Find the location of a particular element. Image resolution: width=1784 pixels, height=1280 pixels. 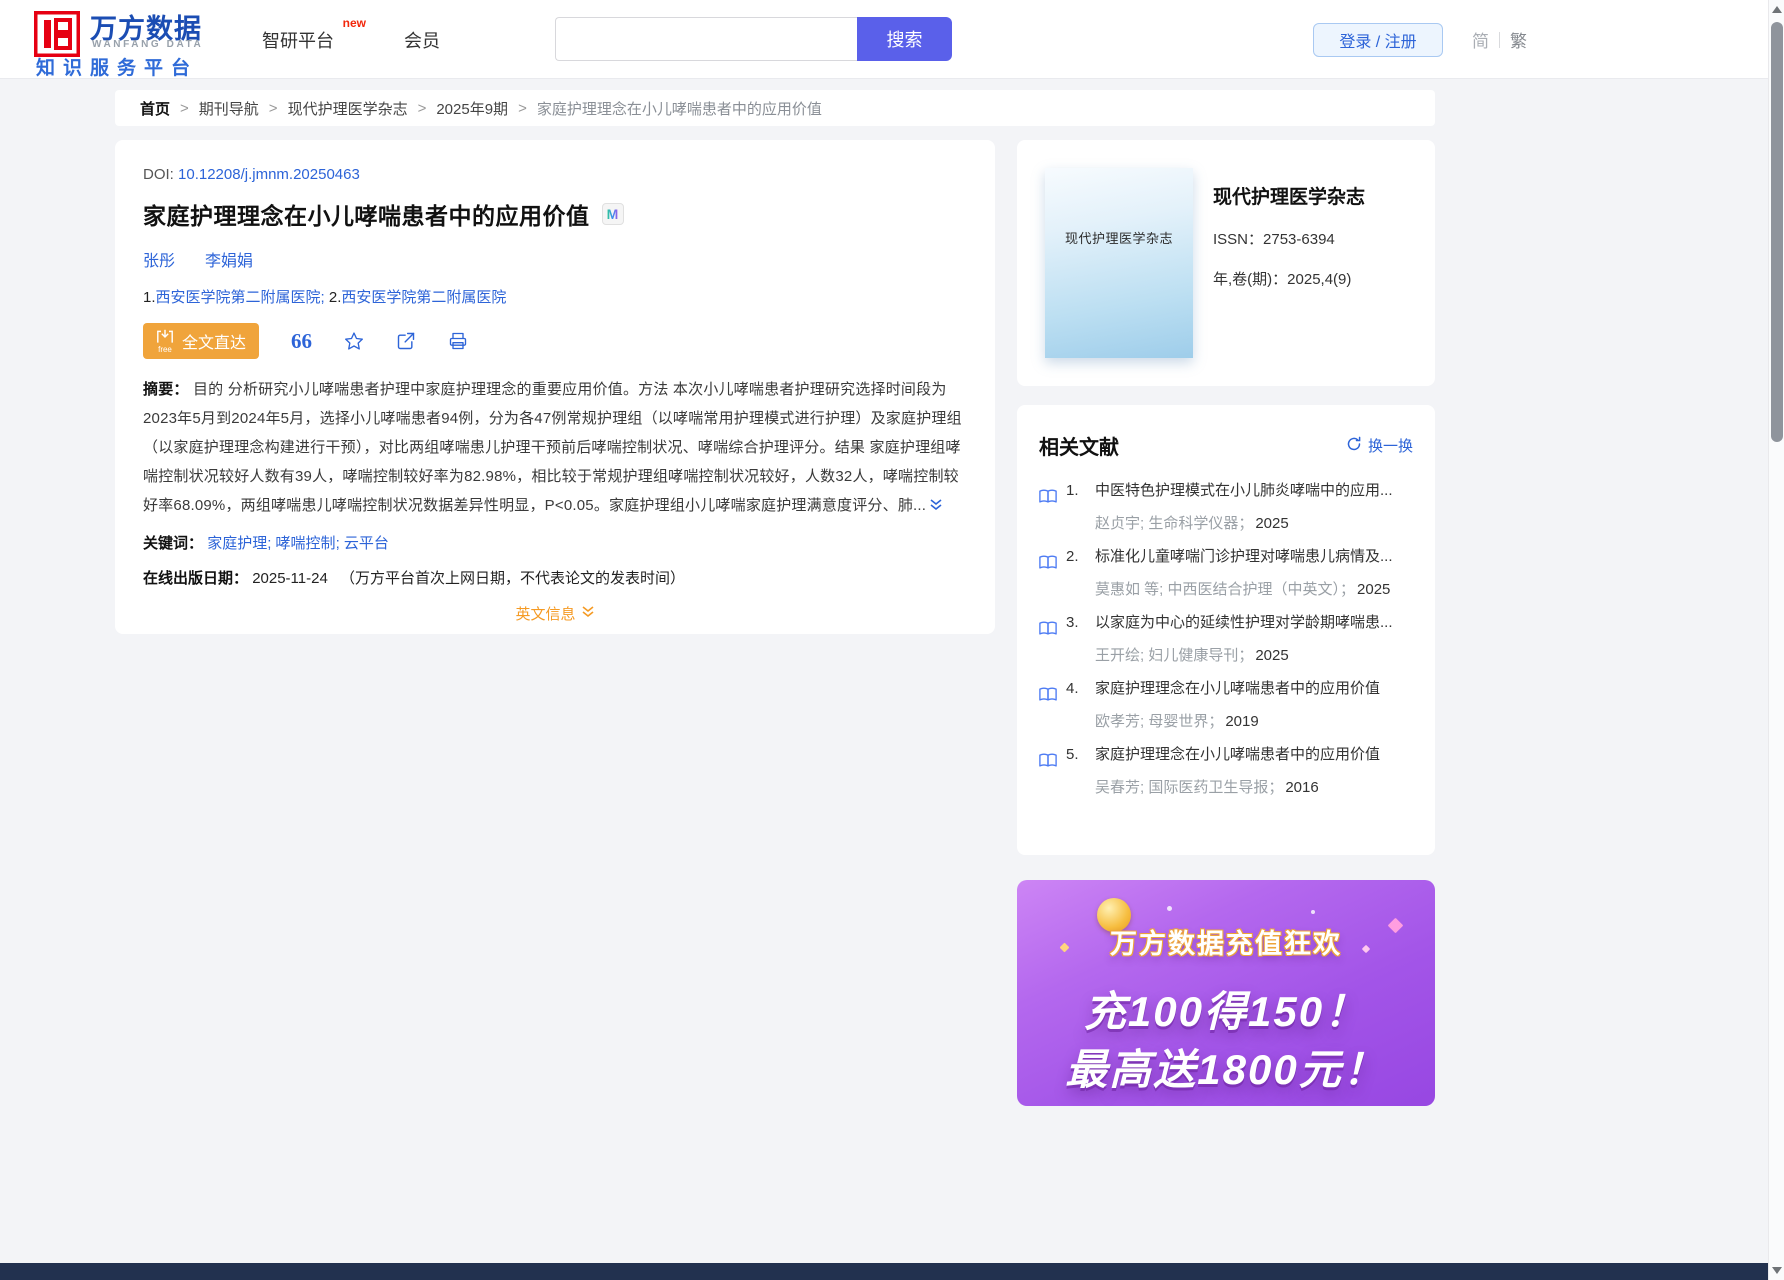

doi-link: 10.12208/j.jmnm.20250463 is located at coordinates (269, 174).